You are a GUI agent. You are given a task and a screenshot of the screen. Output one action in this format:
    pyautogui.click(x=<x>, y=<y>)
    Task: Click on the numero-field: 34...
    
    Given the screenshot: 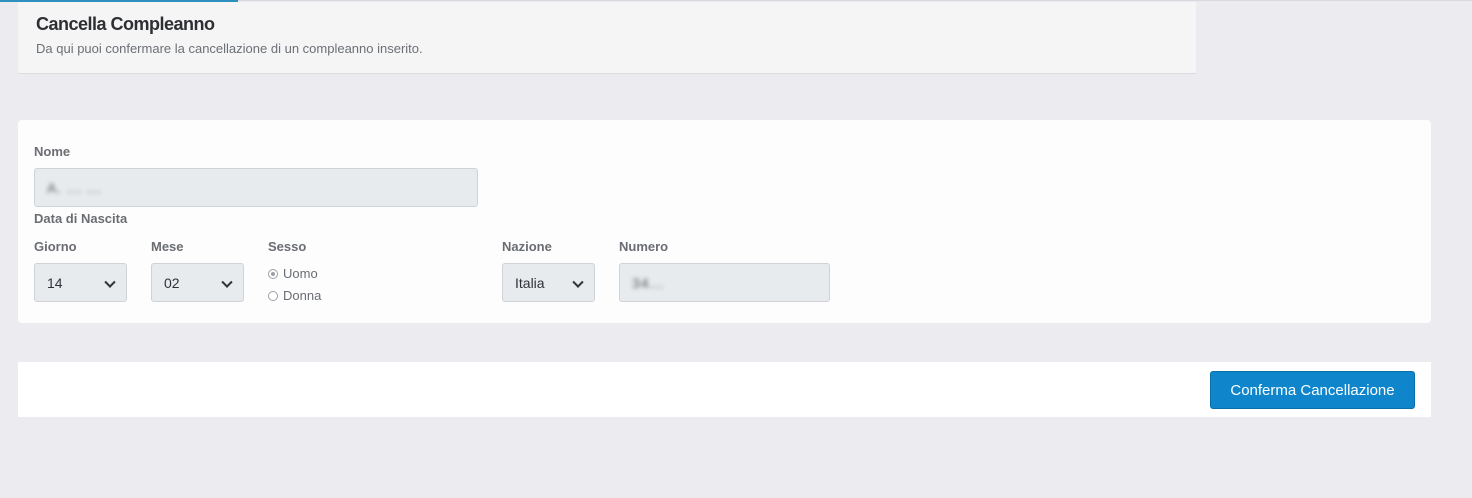 What is the action you would take?
    pyautogui.click(x=724, y=282)
    